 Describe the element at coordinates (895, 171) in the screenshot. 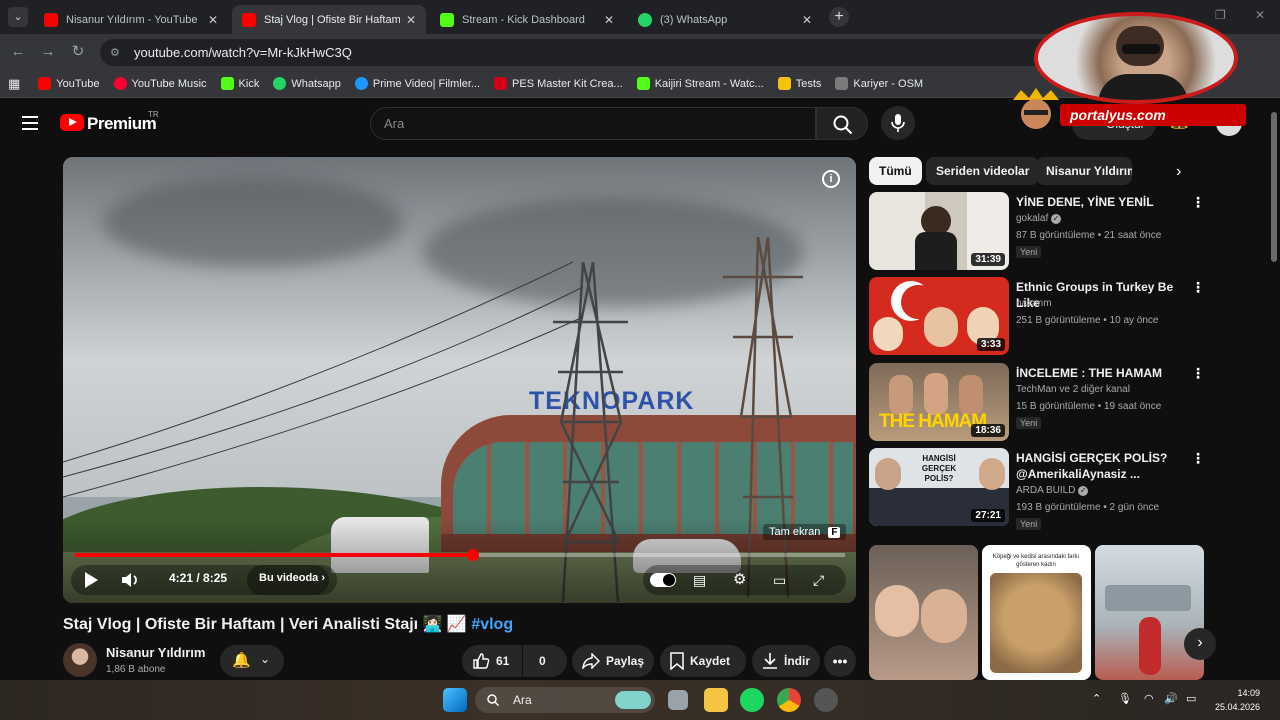

I see `chip-all: Tümü` at that location.